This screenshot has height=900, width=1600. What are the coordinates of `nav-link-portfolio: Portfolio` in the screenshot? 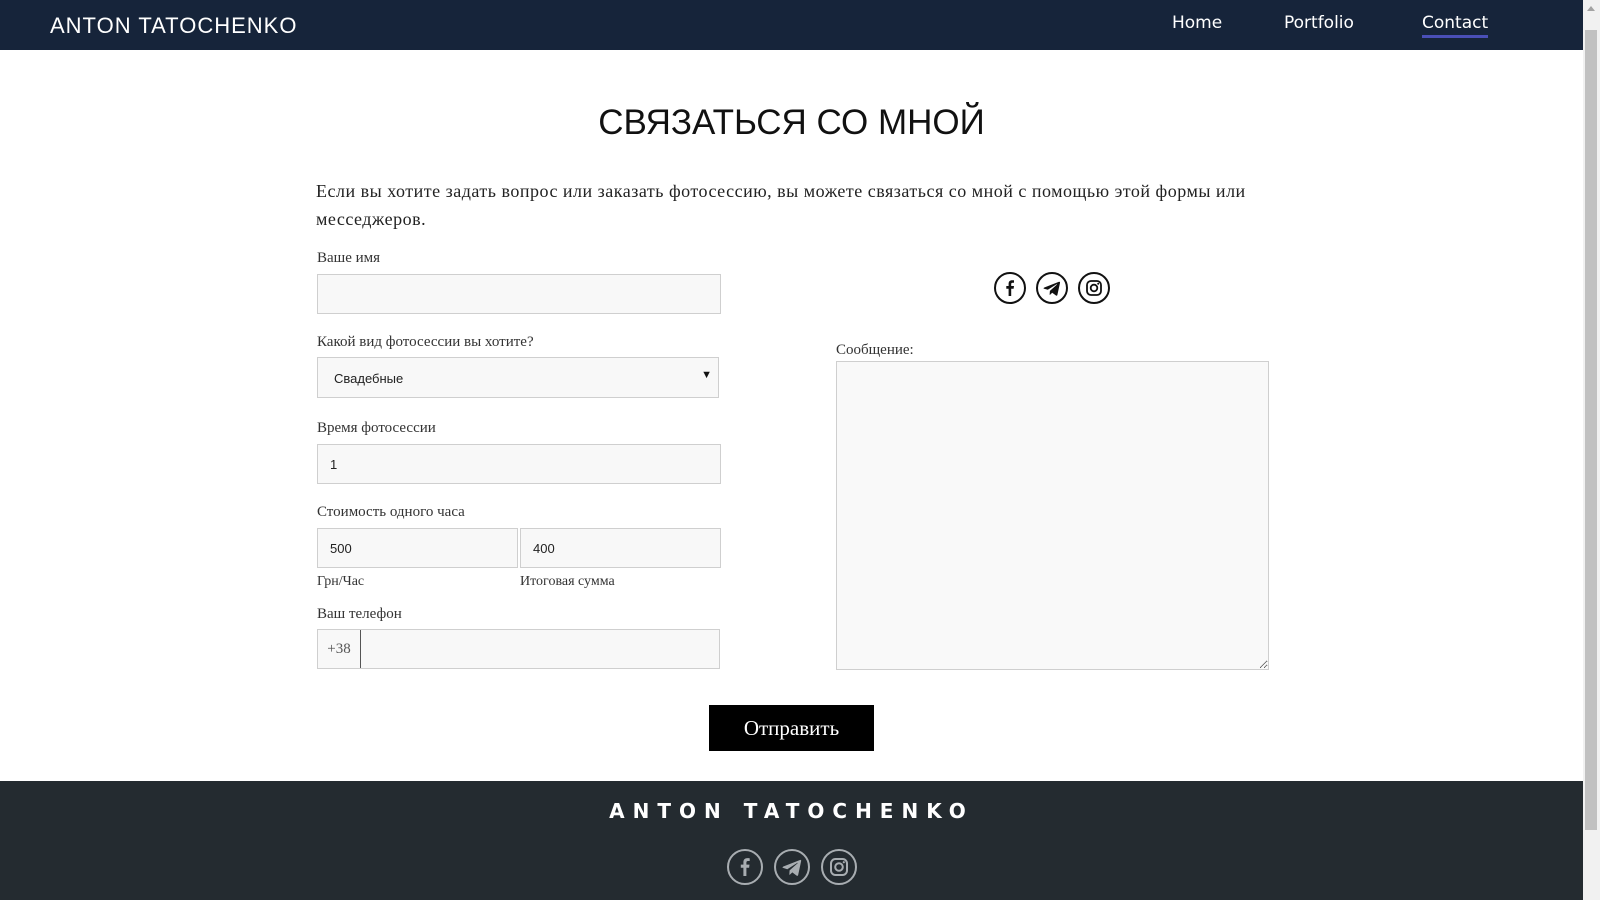 It's located at (1319, 23).